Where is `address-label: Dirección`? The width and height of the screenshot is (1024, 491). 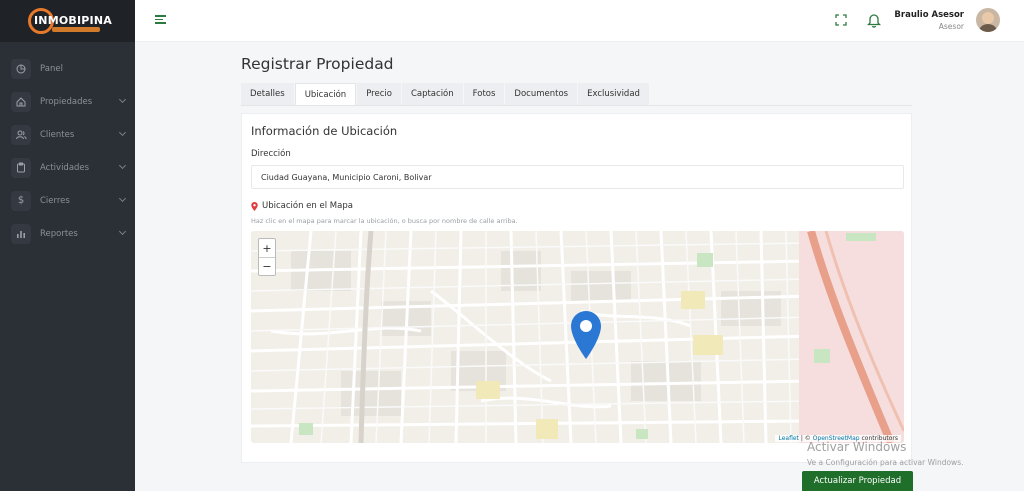 address-label: Dirección is located at coordinates (271, 154).